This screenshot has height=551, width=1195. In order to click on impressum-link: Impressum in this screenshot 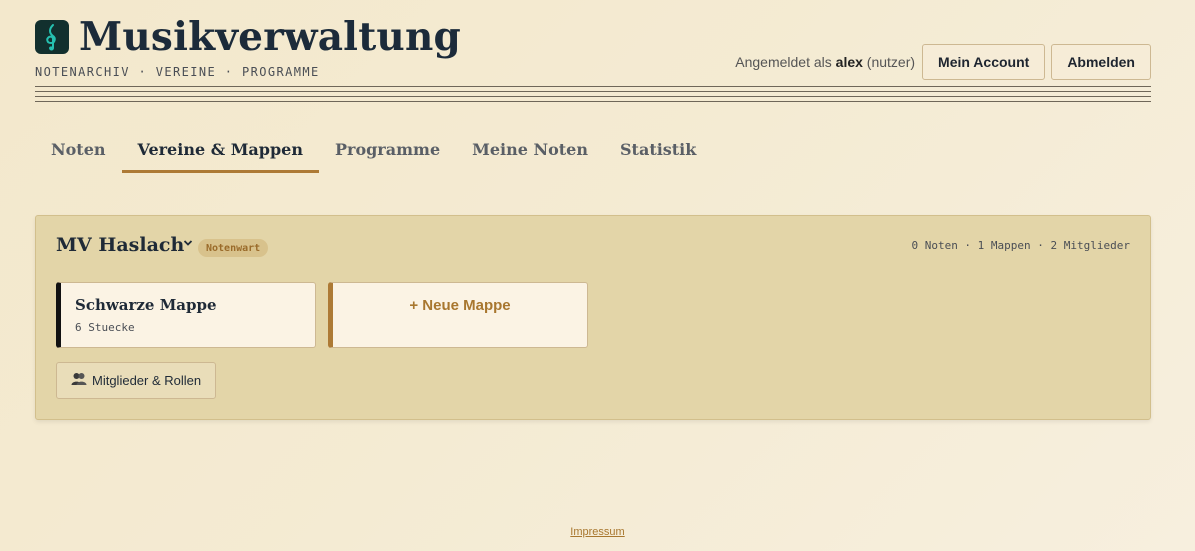, I will do `click(597, 532)`.